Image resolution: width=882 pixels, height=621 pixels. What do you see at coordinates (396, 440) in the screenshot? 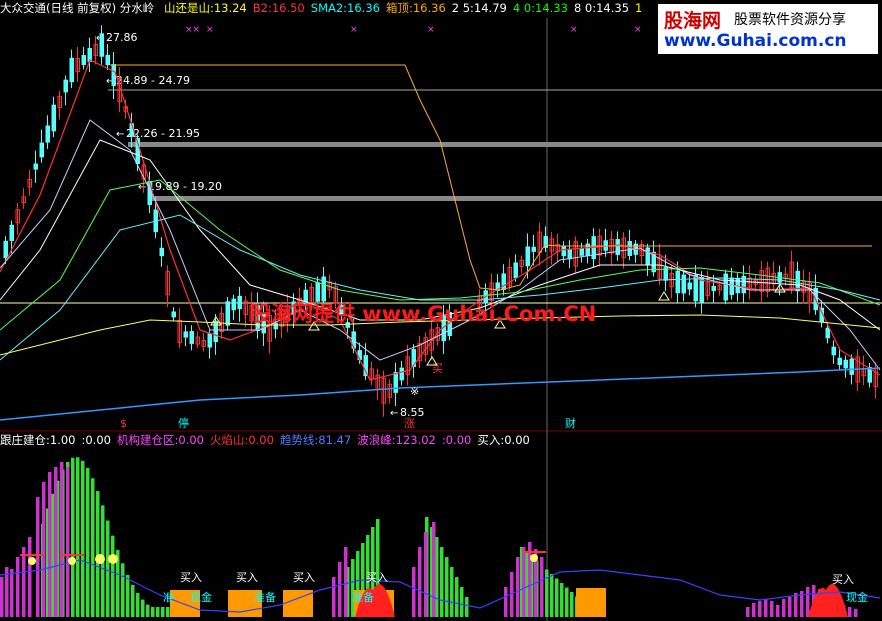
I see `sub-indicator-item: 波浪峰:123.02` at bounding box center [396, 440].